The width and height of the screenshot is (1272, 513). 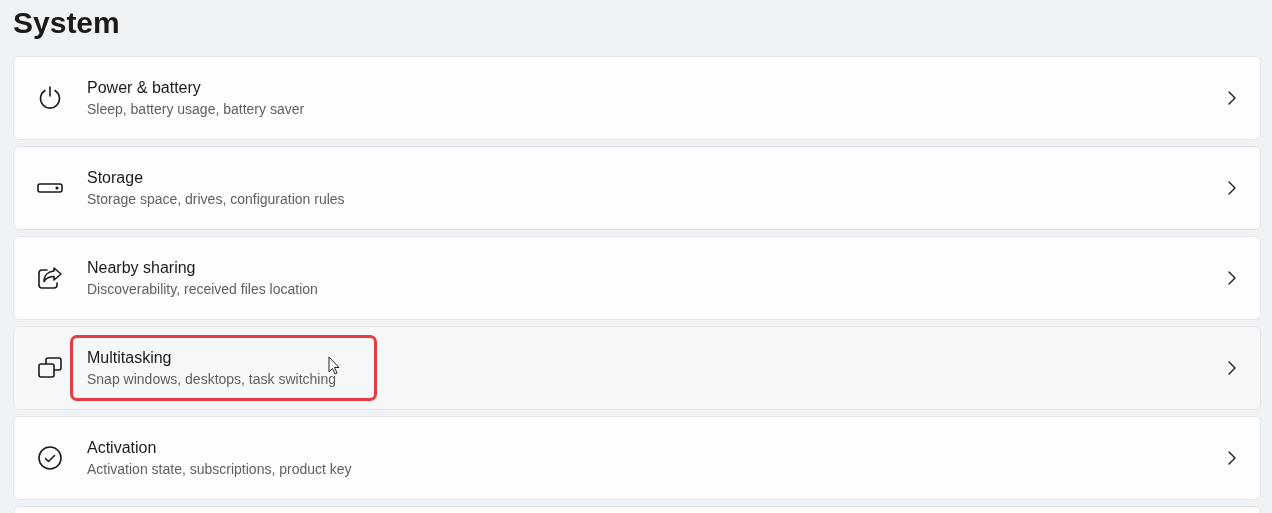 I want to click on item-title: Power & battery, so click(x=144, y=87).